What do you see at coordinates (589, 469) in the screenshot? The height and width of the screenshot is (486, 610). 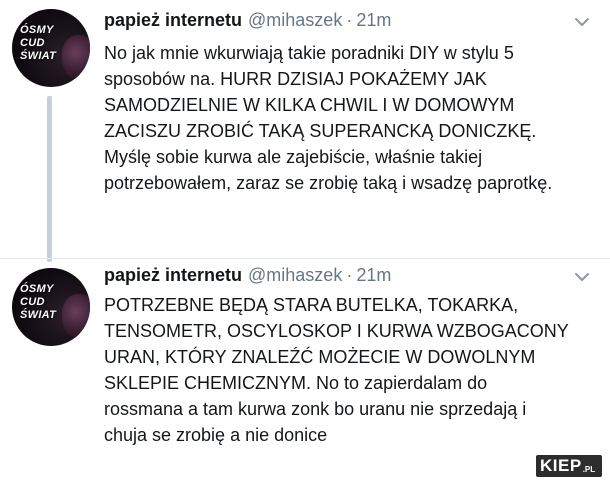 I see `watermark-domain-text: .PL` at bounding box center [589, 469].